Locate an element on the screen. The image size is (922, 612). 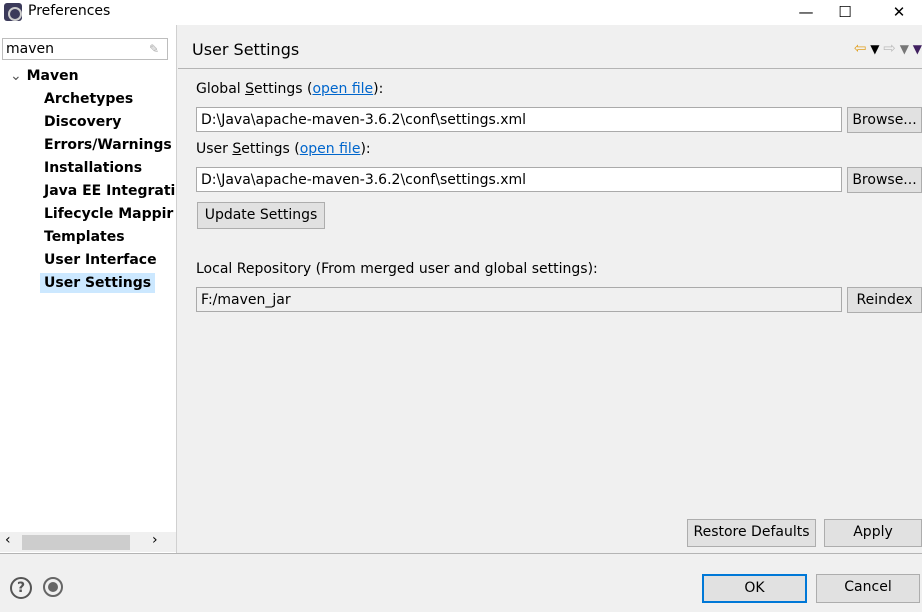
back-arrow-icon: ⇦ is located at coordinates (860, 48).